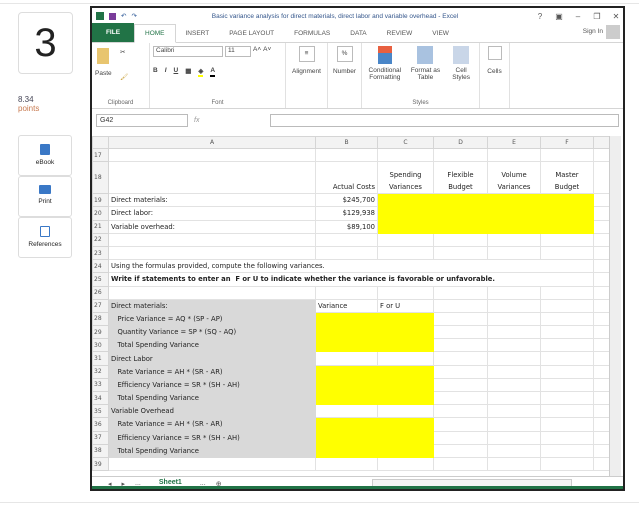  Describe the element at coordinates (514, 371) in the screenshot. I see `cell-e32` at that location.